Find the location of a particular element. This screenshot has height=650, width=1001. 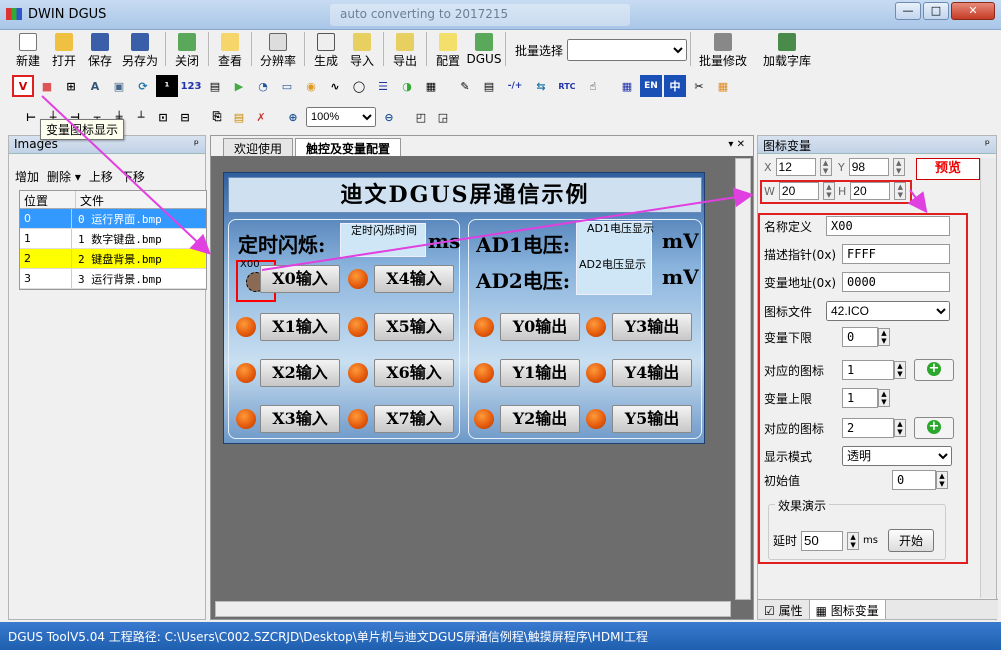

paste-icon: ▤ is located at coordinates (239, 117).